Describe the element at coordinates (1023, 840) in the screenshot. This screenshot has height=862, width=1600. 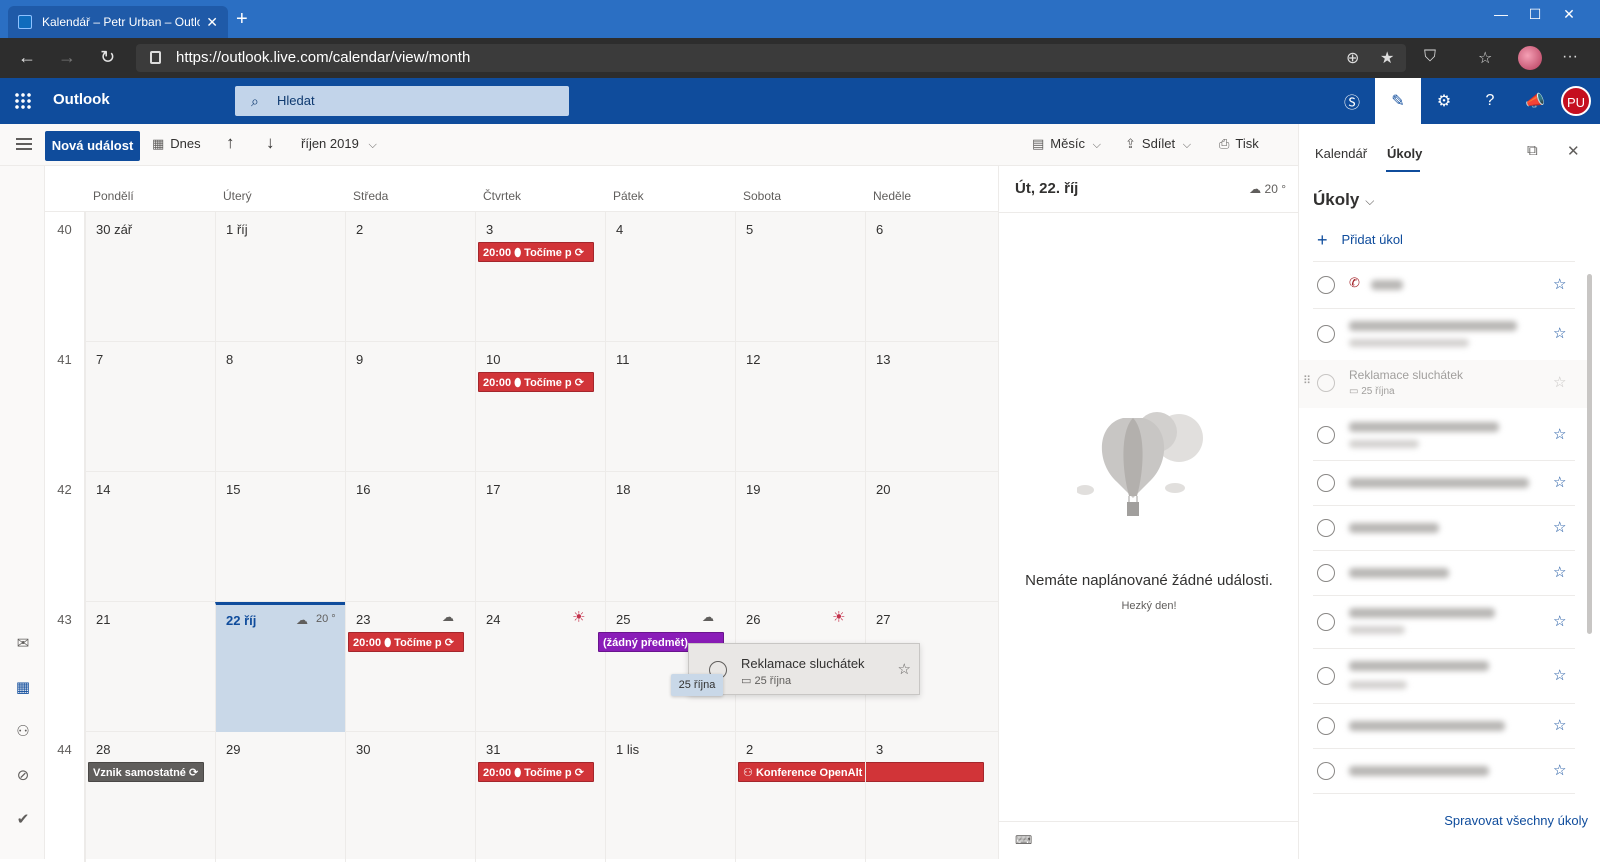
I see `keyboard-icon: ⌨` at that location.